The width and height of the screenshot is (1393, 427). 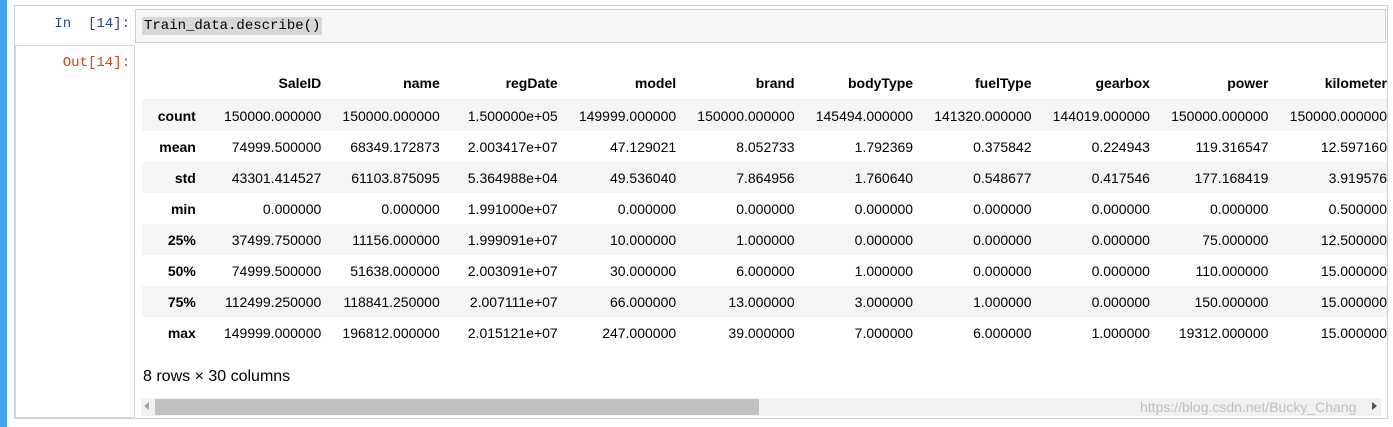 What do you see at coordinates (1357, 177) in the screenshot?
I see `table-cell: 3.919576` at bounding box center [1357, 177].